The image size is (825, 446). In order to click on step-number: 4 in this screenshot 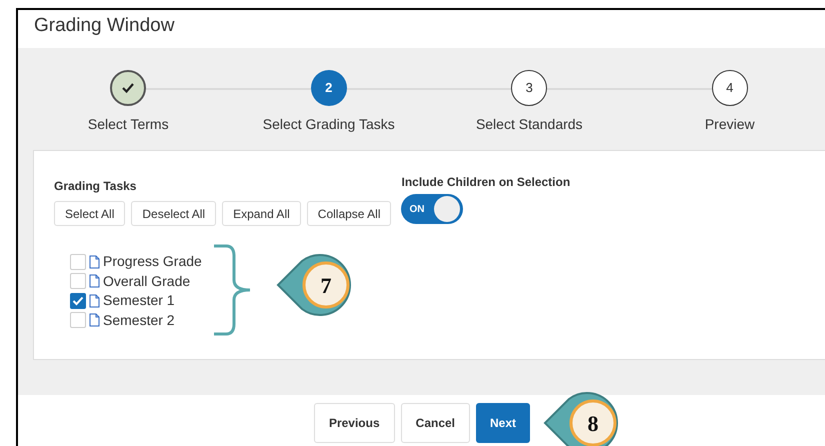, I will do `click(730, 88)`.